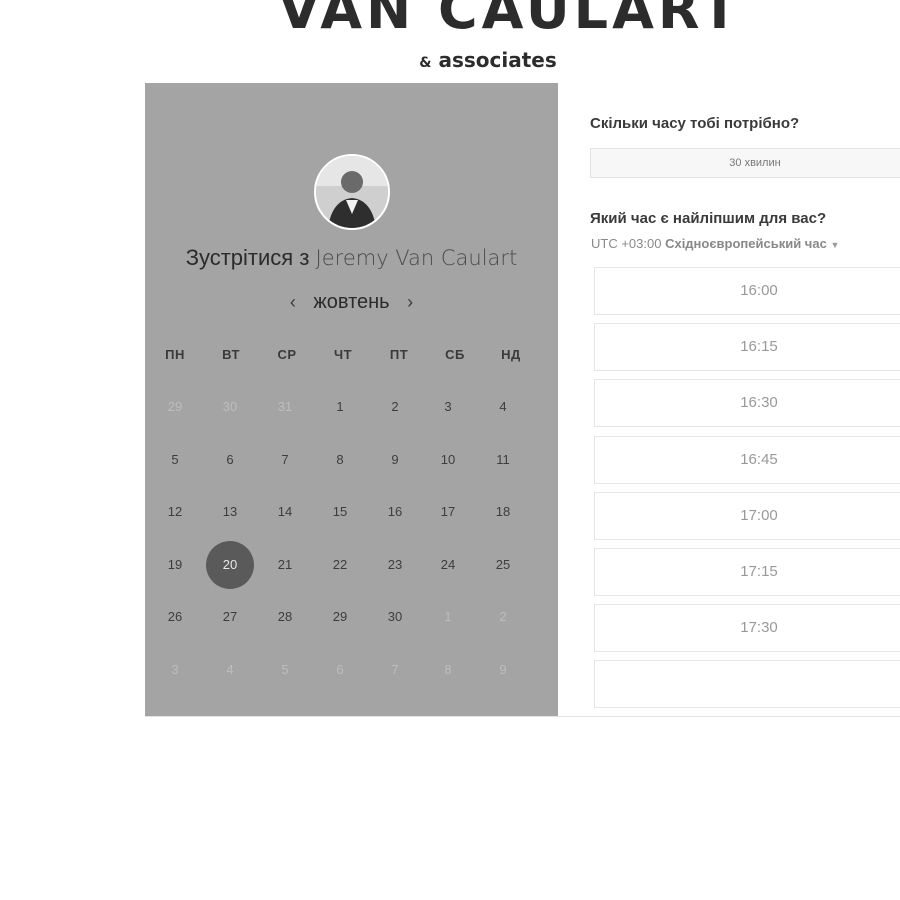 Image resolution: width=900 pixels, height=900 pixels. Describe the element at coordinates (425, 63) in the screenshot. I see `brand-ampersand: &` at that location.